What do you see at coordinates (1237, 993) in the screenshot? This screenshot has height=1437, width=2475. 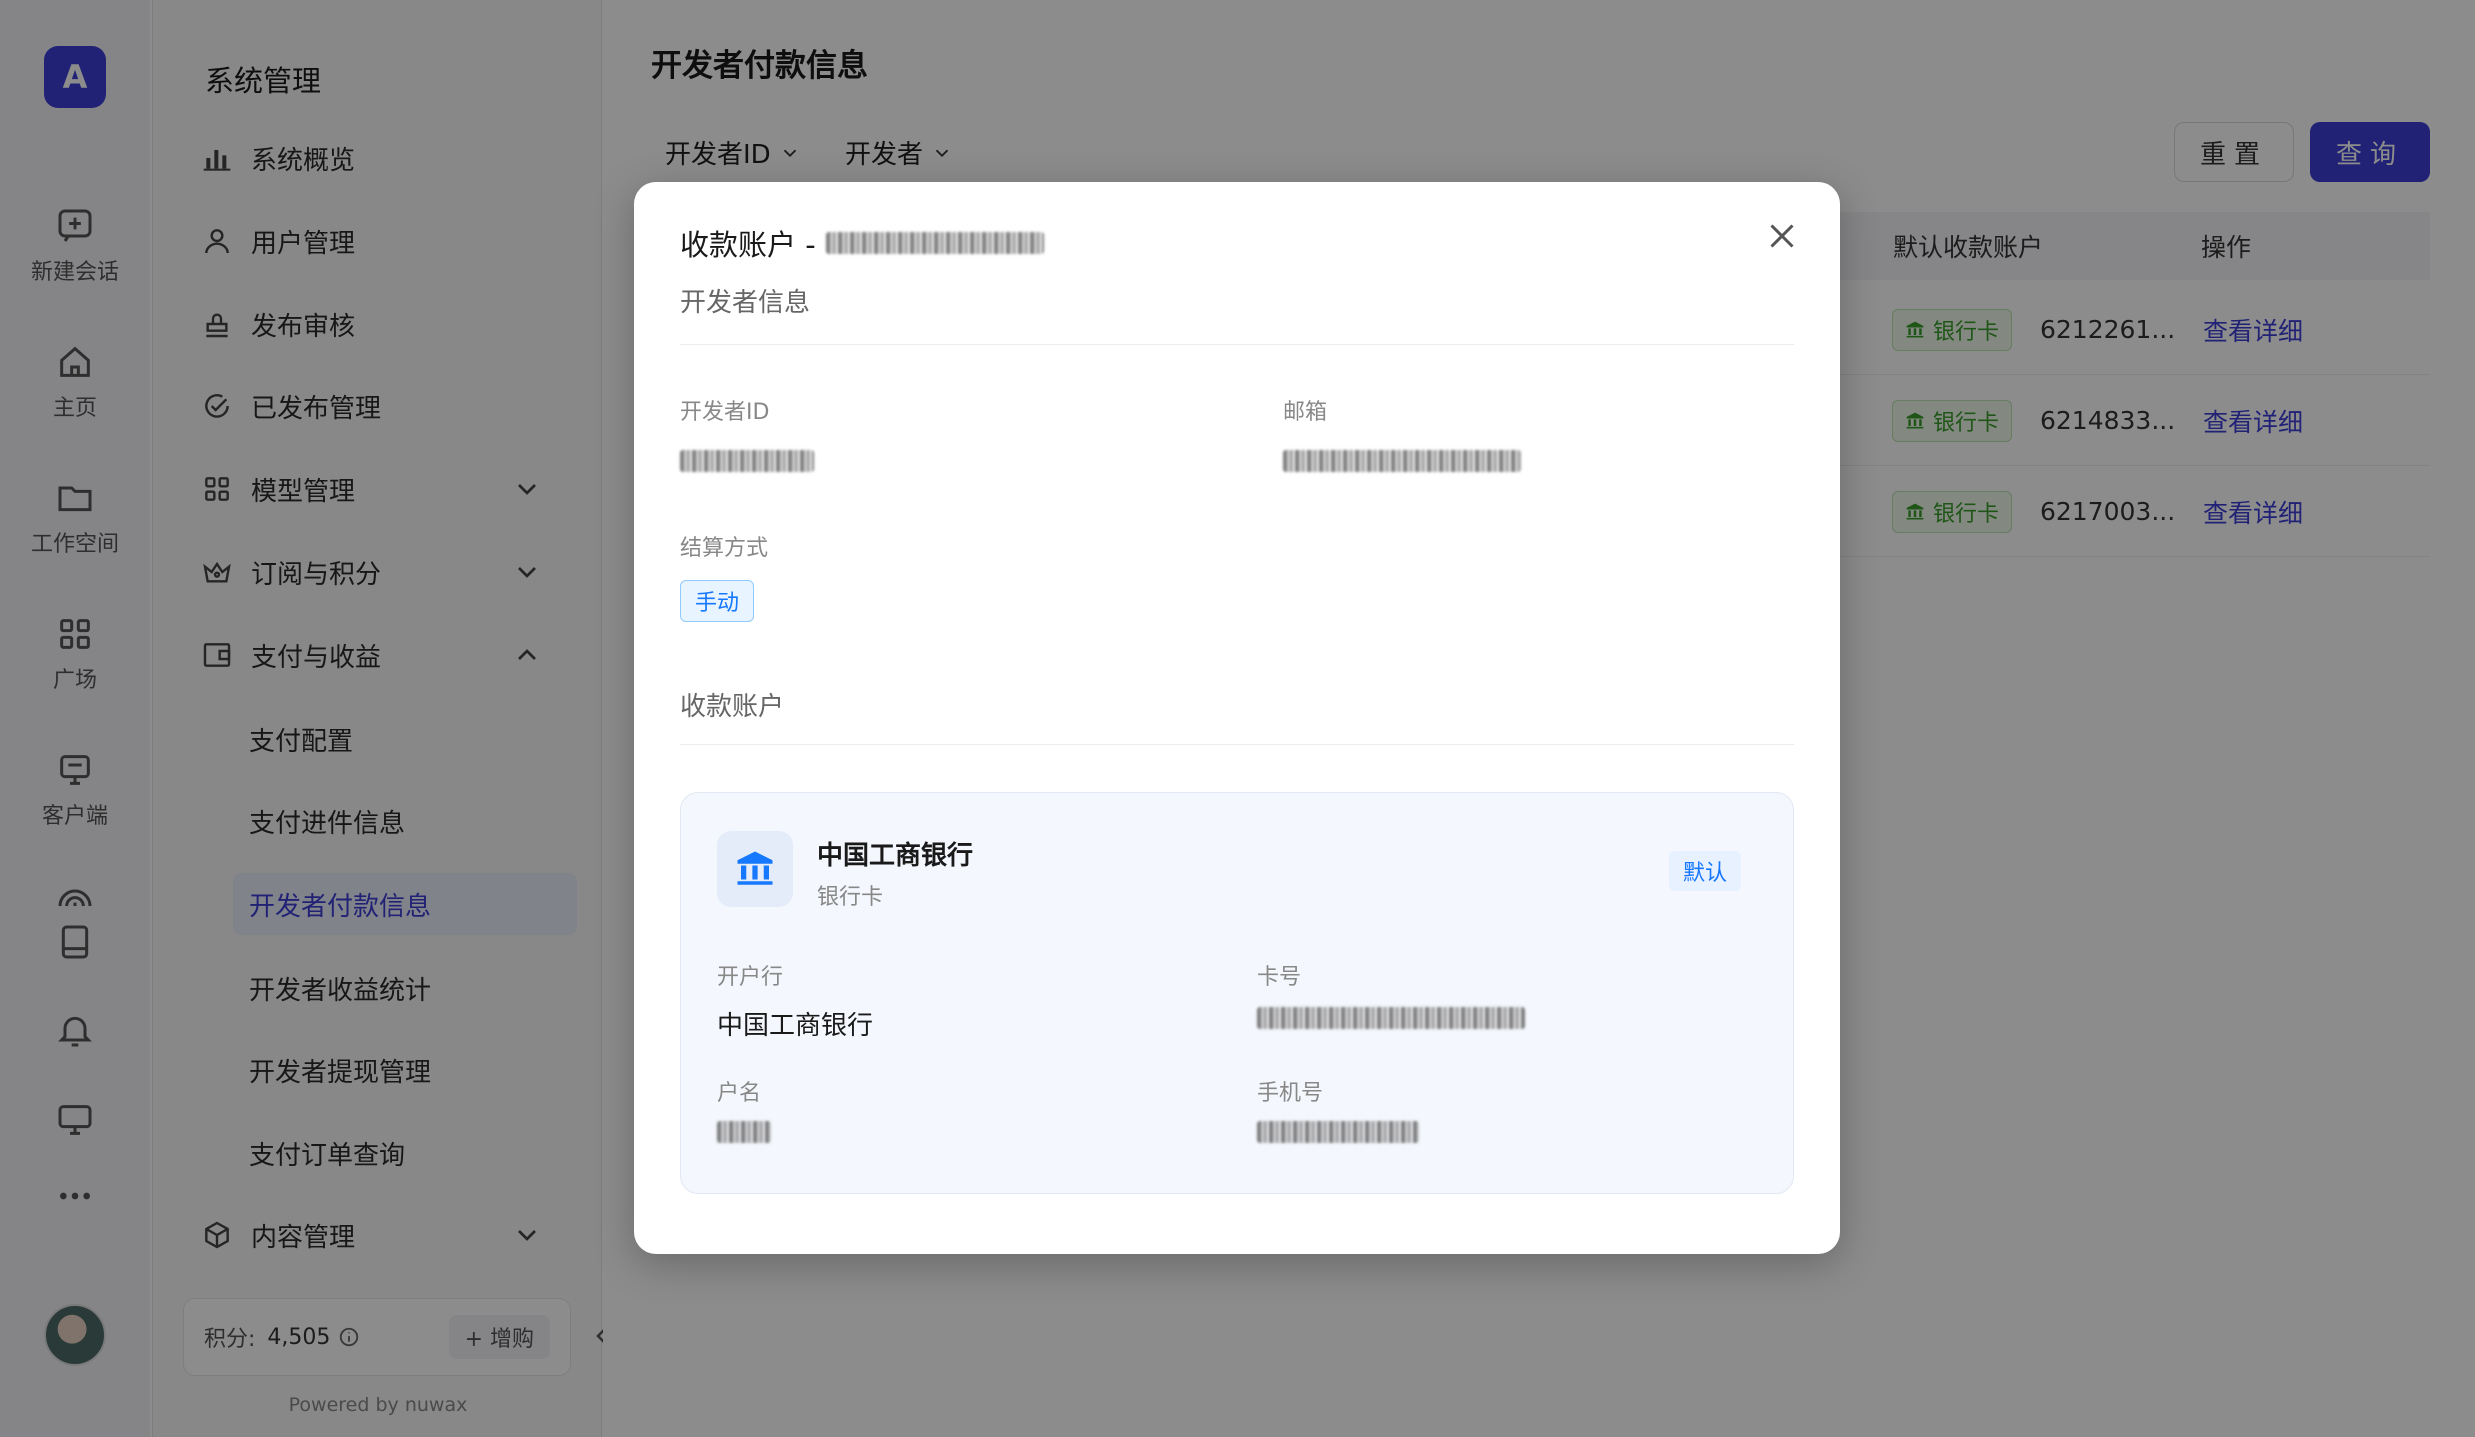 I see `bank-account-card: 中国工商银行 银行卡 默认 开户行 中国工商银行 卡号 户名 手机号` at bounding box center [1237, 993].